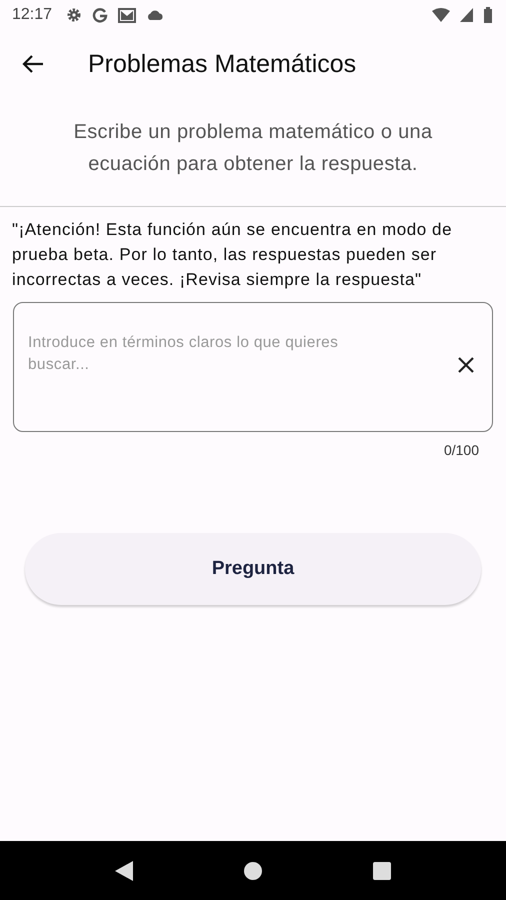 Image resolution: width=506 pixels, height=900 pixels. I want to click on cloud-icon, so click(155, 15).